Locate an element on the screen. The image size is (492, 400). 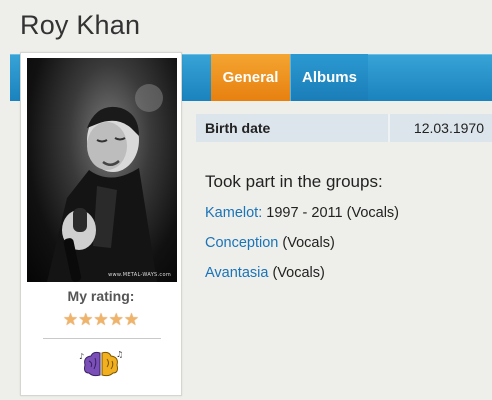
groups-heading: Took part in the groups: is located at coordinates (294, 181).